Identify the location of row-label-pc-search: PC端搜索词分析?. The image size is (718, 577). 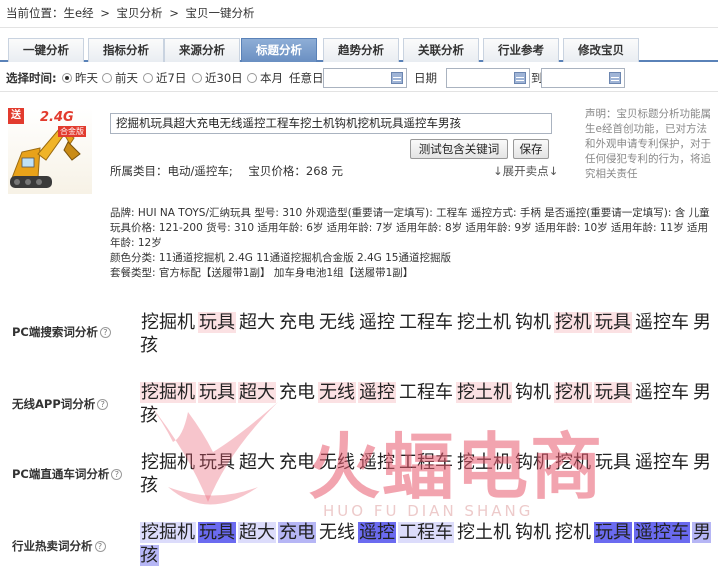
(61, 332).